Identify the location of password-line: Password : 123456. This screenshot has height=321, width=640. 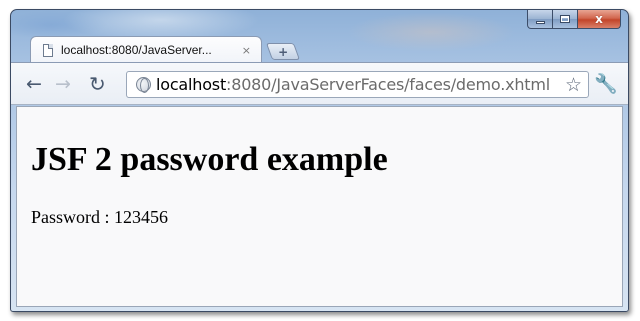
(99, 217).